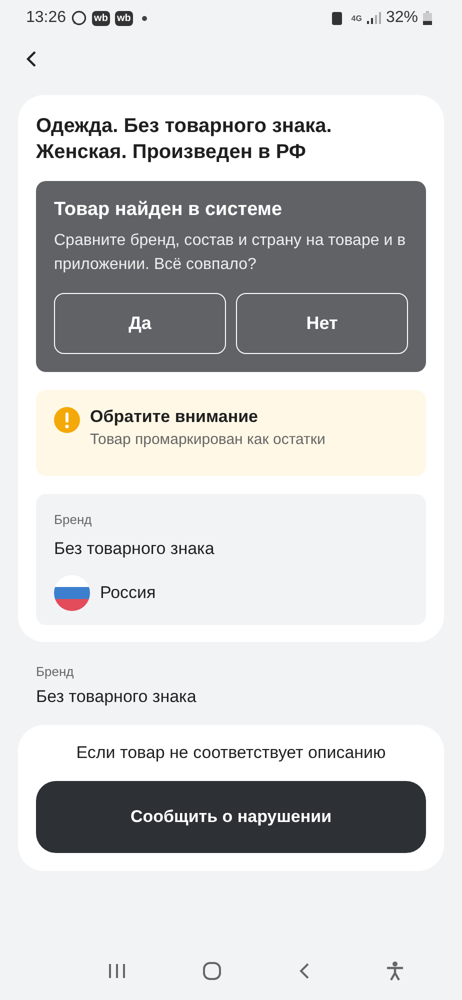 Image resolution: width=462 pixels, height=1000 pixels. What do you see at coordinates (67, 420) in the screenshot?
I see `warning-icon` at bounding box center [67, 420].